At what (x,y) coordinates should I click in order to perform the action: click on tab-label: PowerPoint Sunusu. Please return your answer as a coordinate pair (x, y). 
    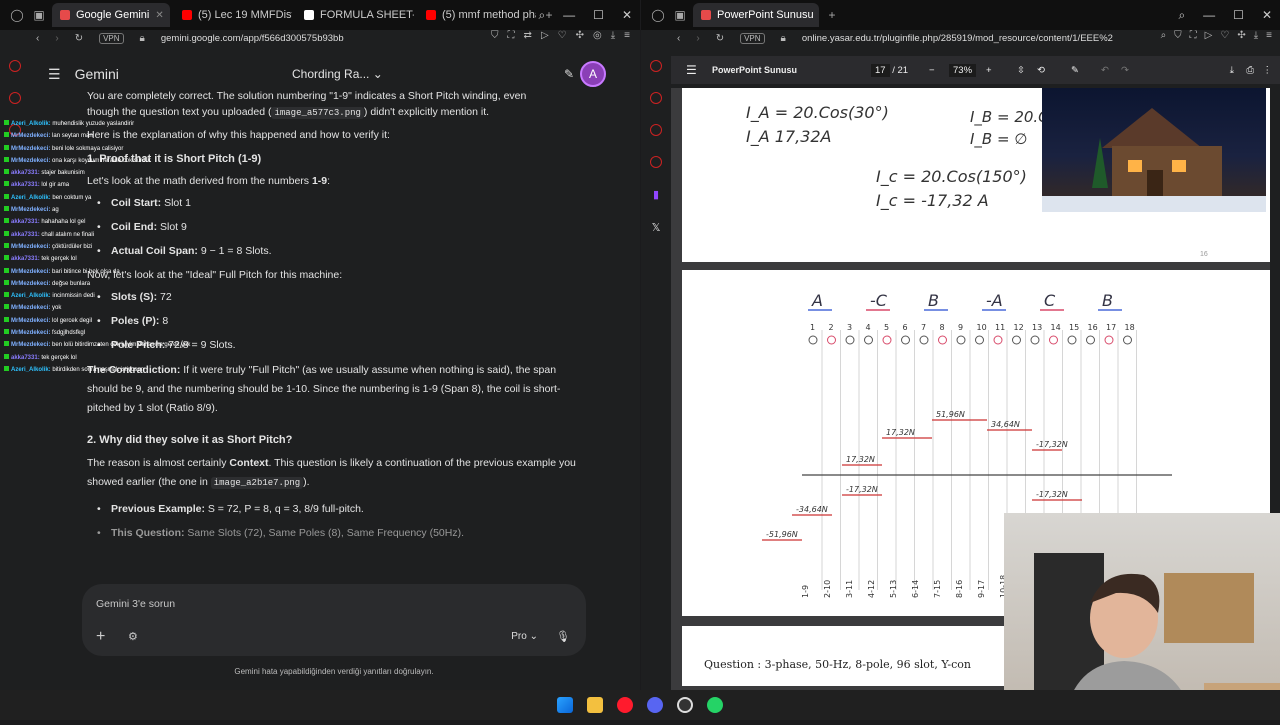
    Looking at the image, I should click on (765, 15).